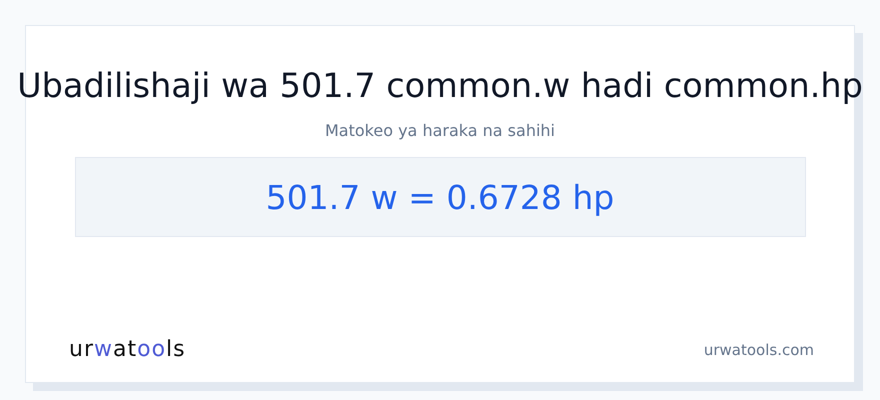 The height and width of the screenshot is (400, 880). What do you see at coordinates (759, 349) in the screenshot?
I see `site-url: urwatools.com` at bounding box center [759, 349].